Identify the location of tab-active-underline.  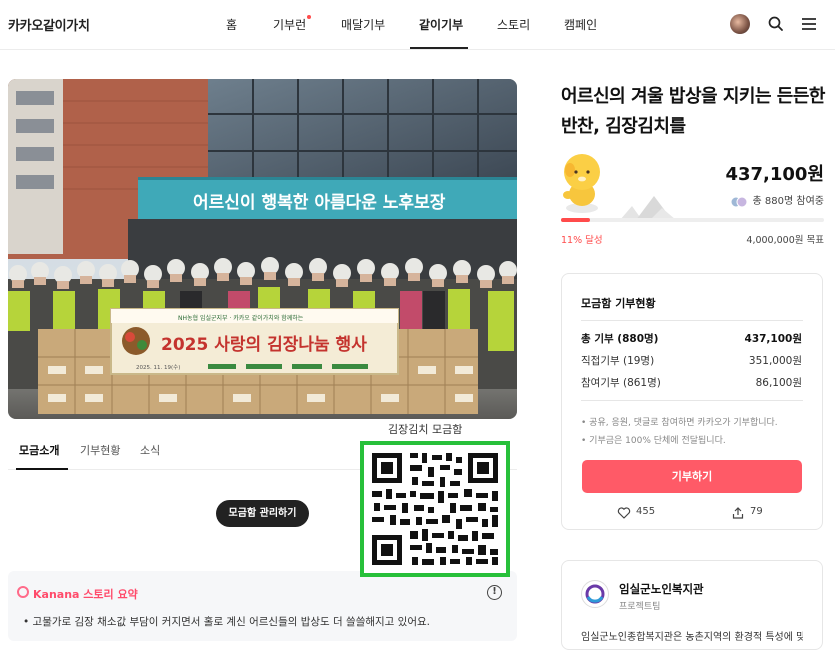
(42, 469).